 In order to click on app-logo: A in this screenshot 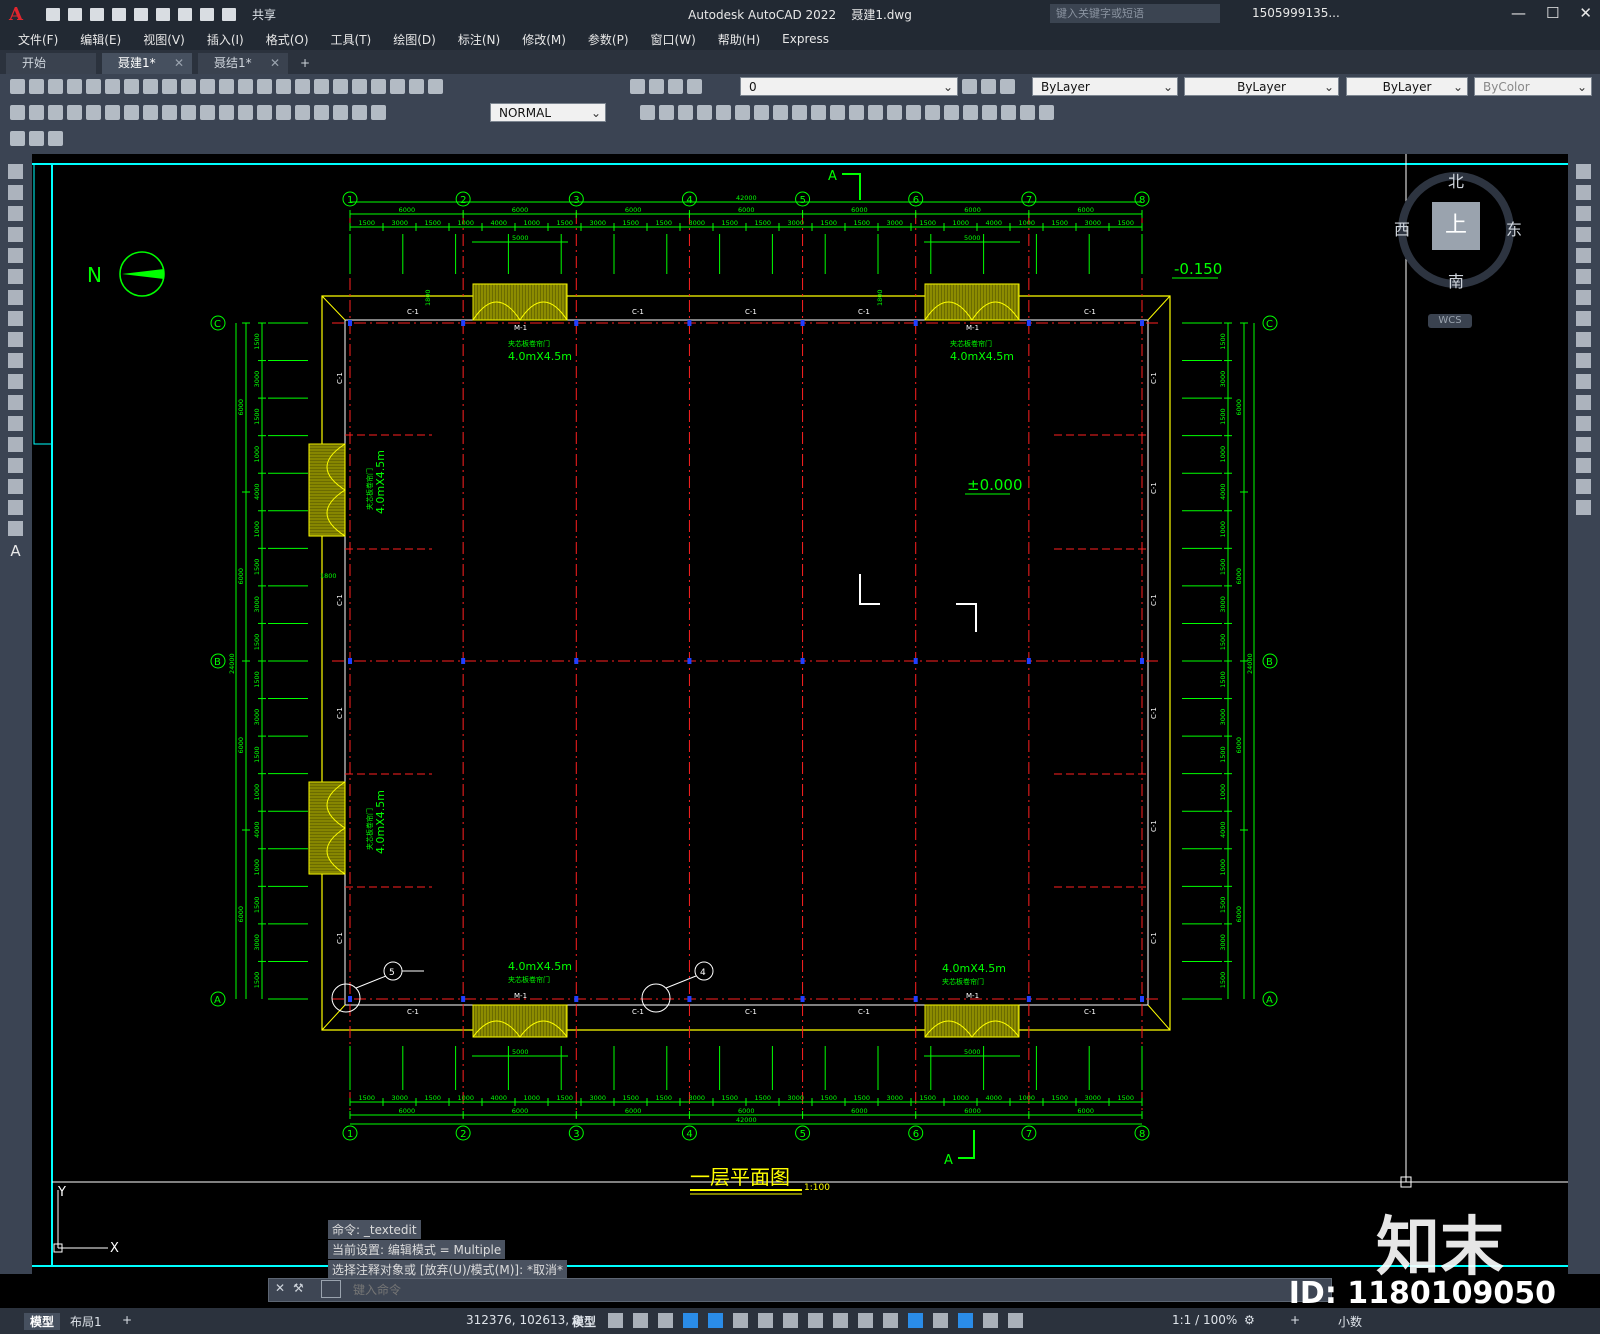, I will do `click(16, 14)`.